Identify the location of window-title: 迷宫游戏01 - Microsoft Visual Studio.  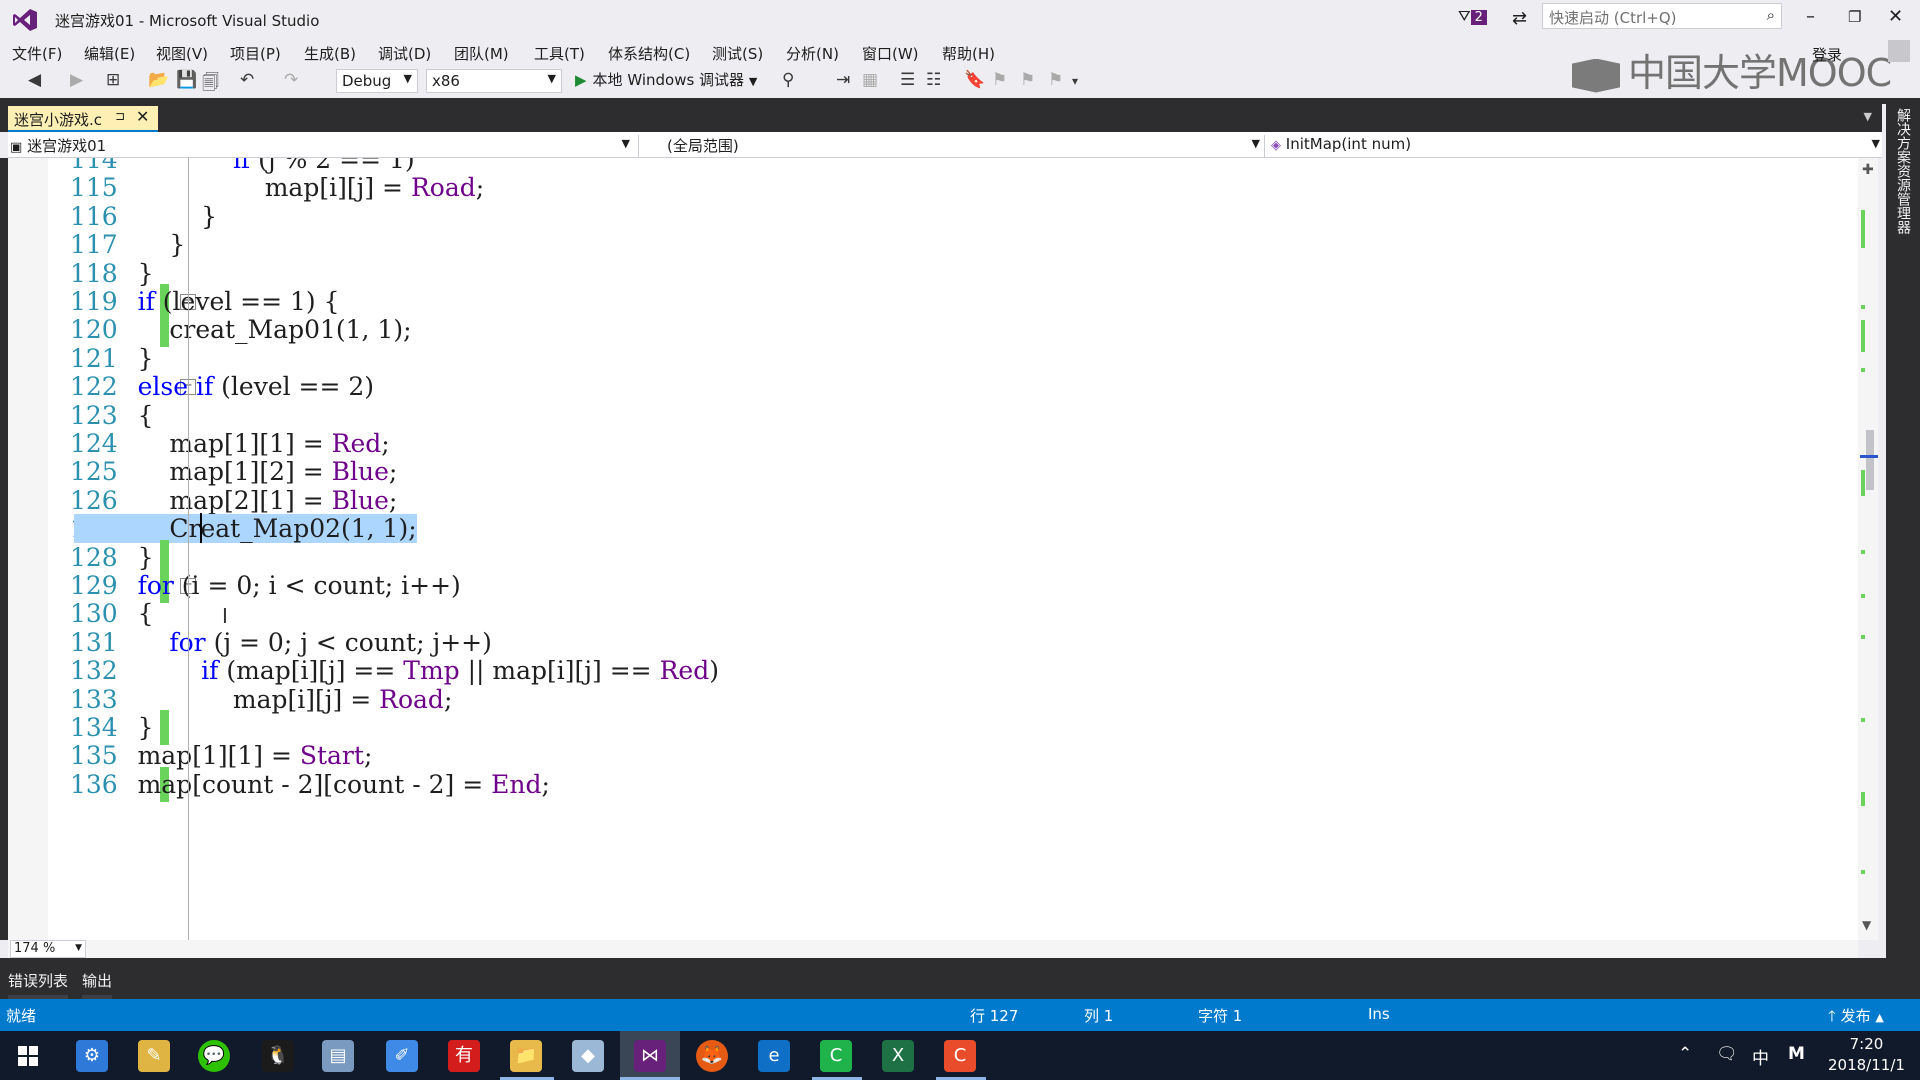
(187, 21).